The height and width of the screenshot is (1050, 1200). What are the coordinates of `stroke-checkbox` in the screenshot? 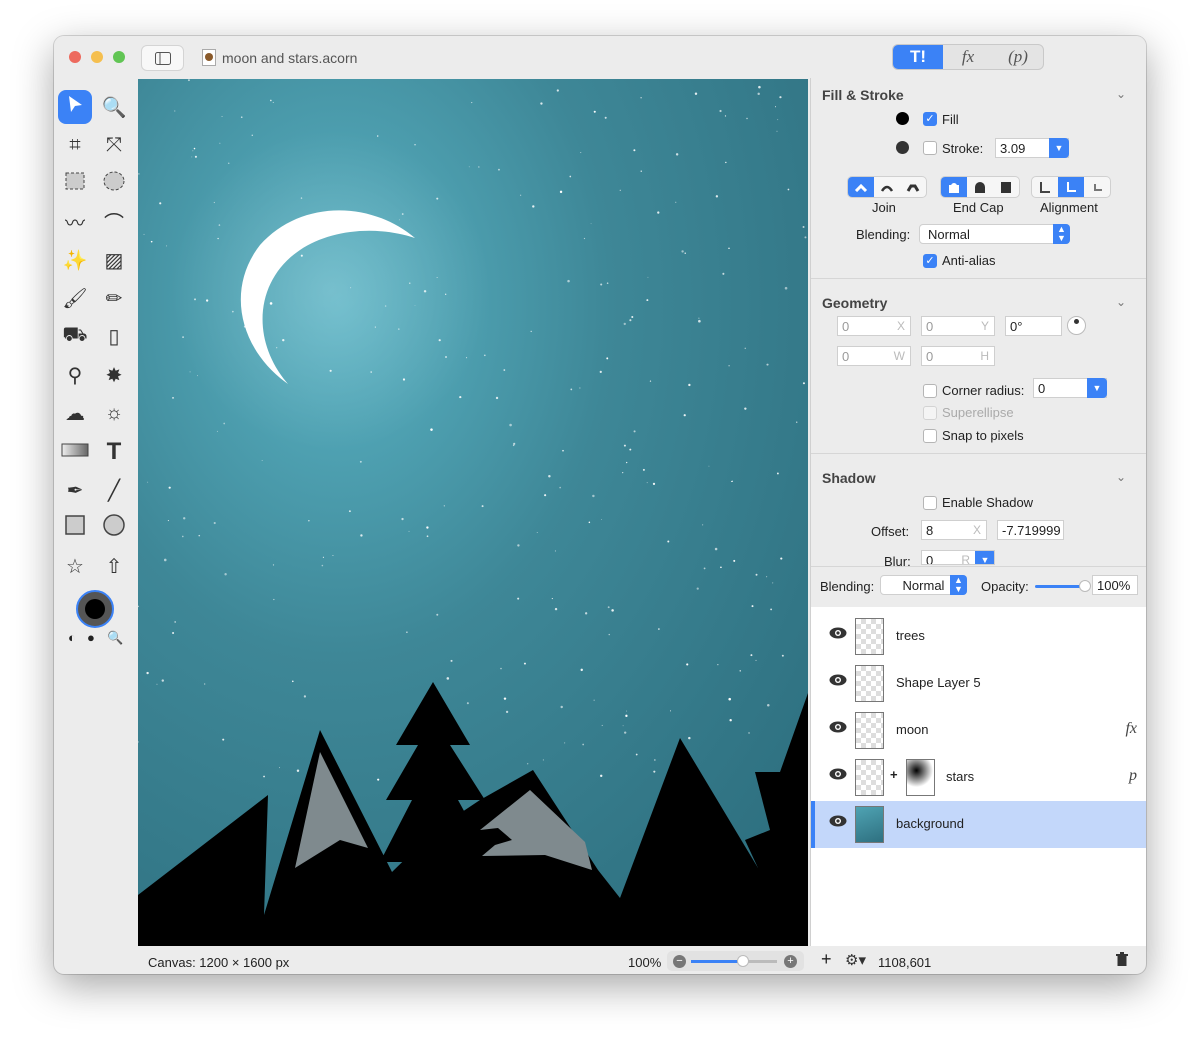 It's located at (930, 148).